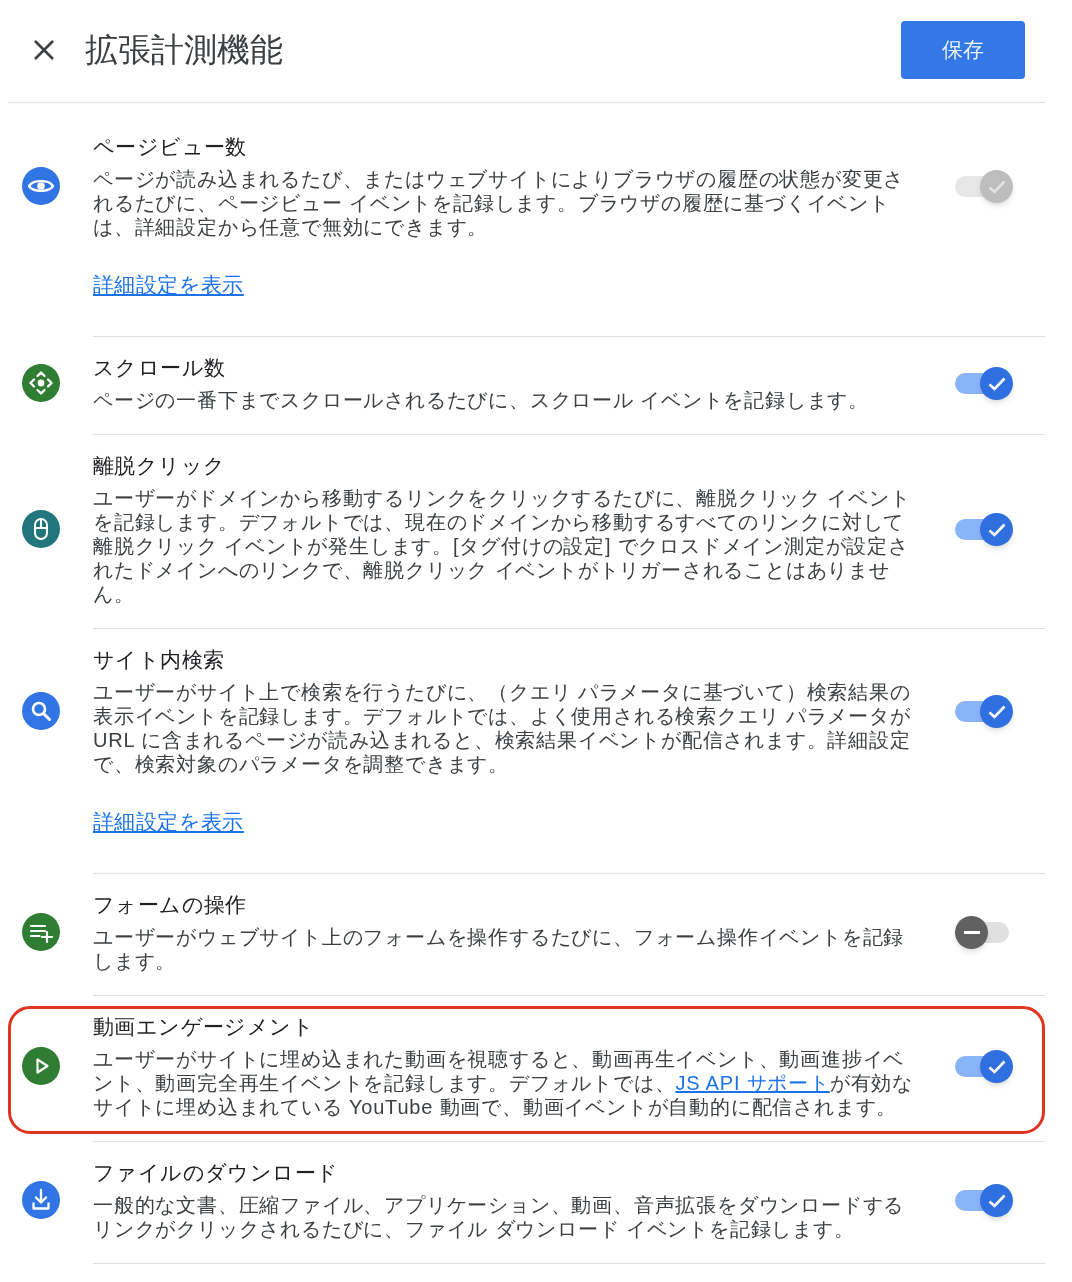 Image resolution: width=1072 pixels, height=1282 pixels. What do you see at coordinates (499, 949) in the screenshot?
I see `setting-description: ユーザーがウェブサイト上のフォームを操作するたびに、フォーム操作イベントを記録します。` at bounding box center [499, 949].